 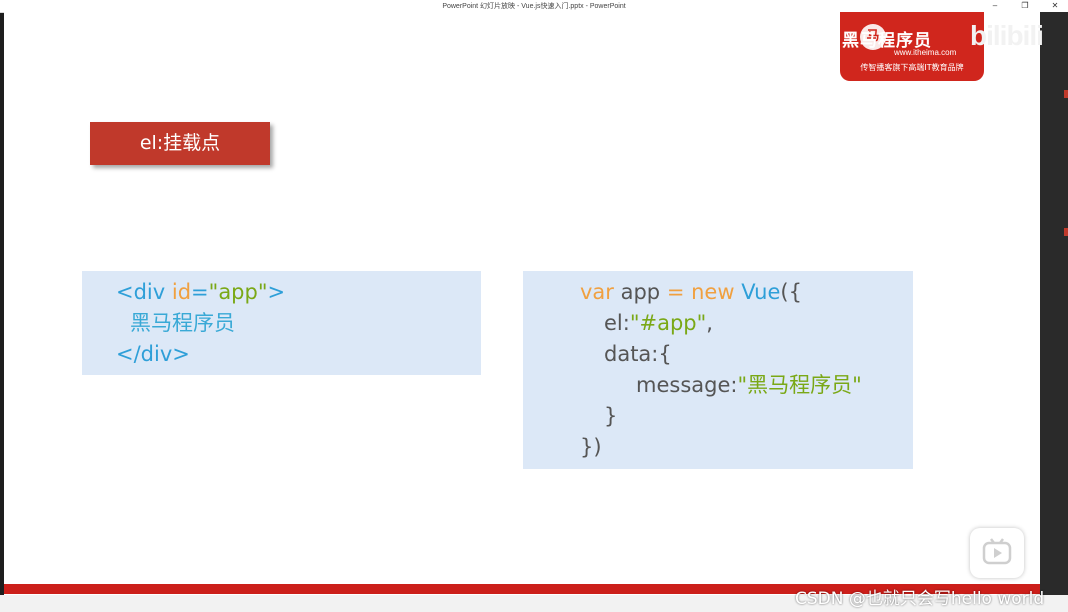 What do you see at coordinates (238, 292) in the screenshot?
I see `code-token-string: "app"` at bounding box center [238, 292].